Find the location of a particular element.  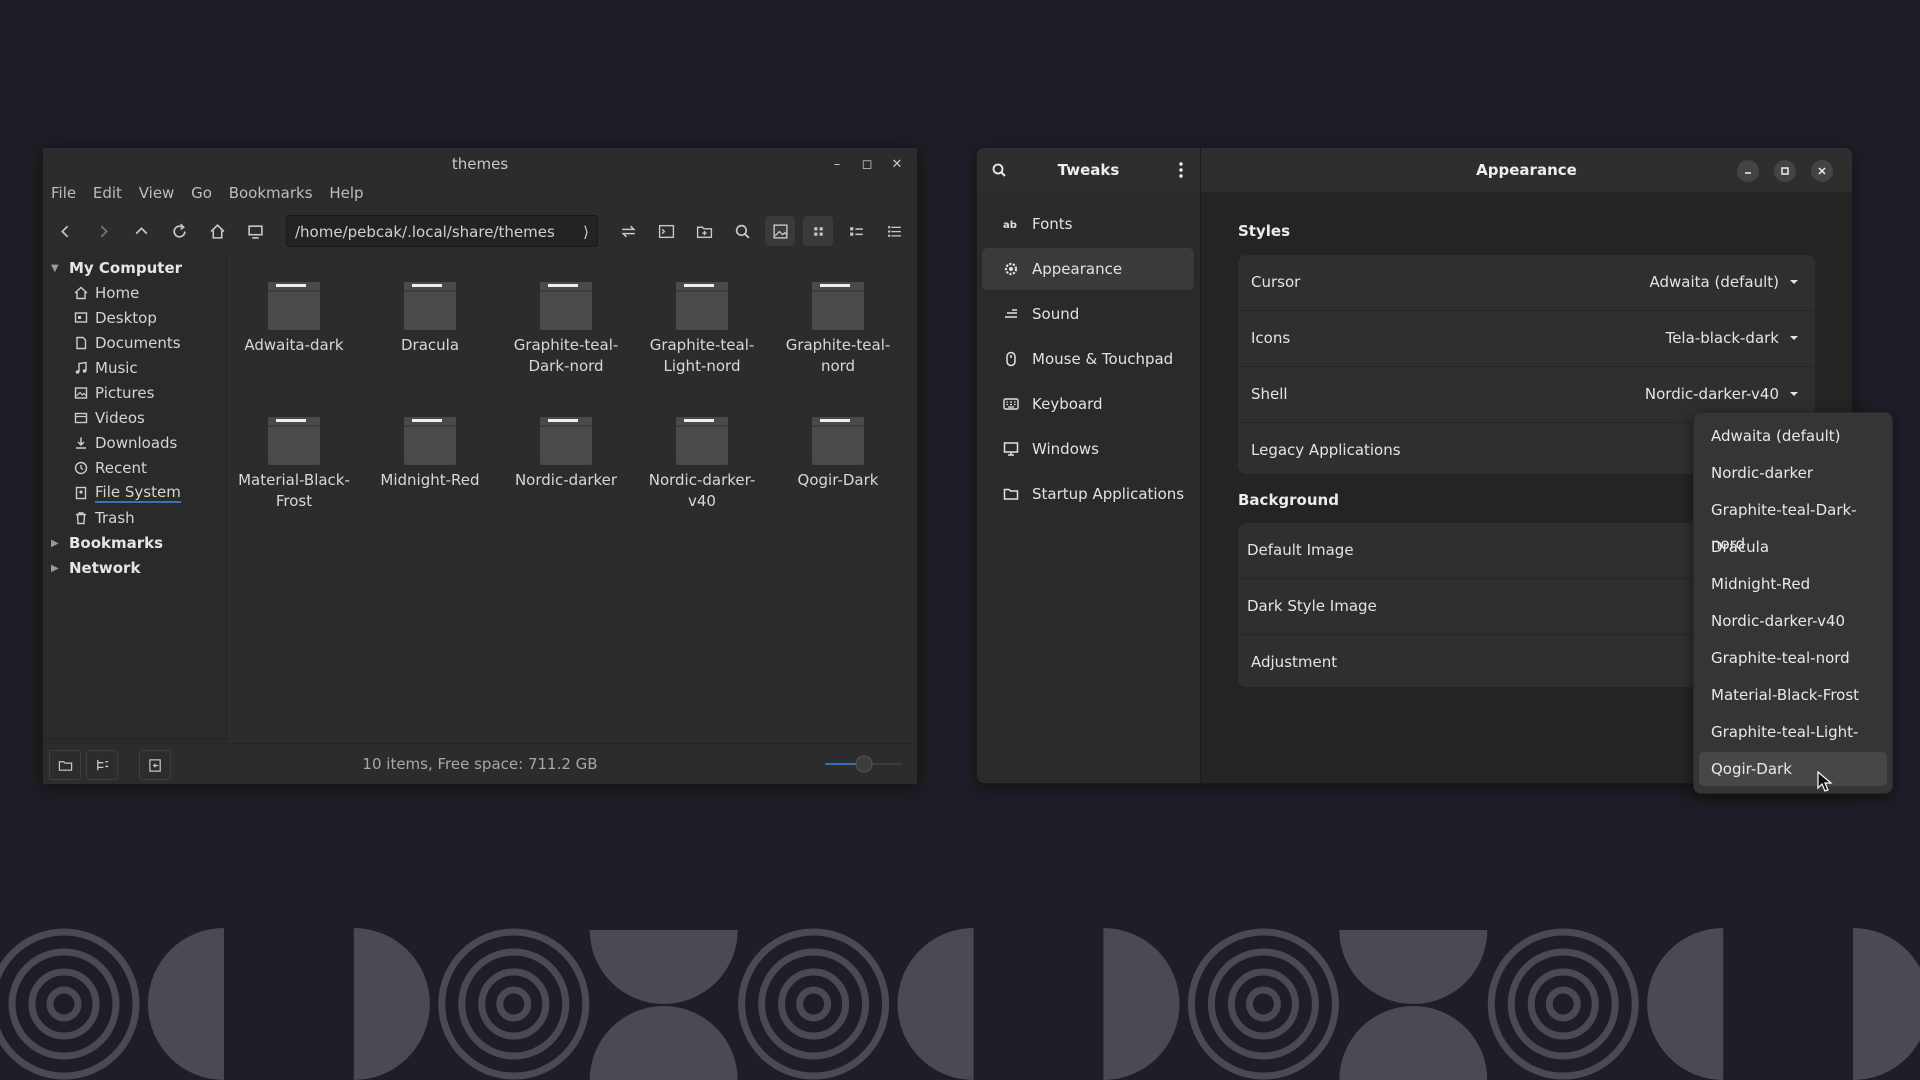

dropdown-option: Nordic-darker is located at coordinates (1793, 473).